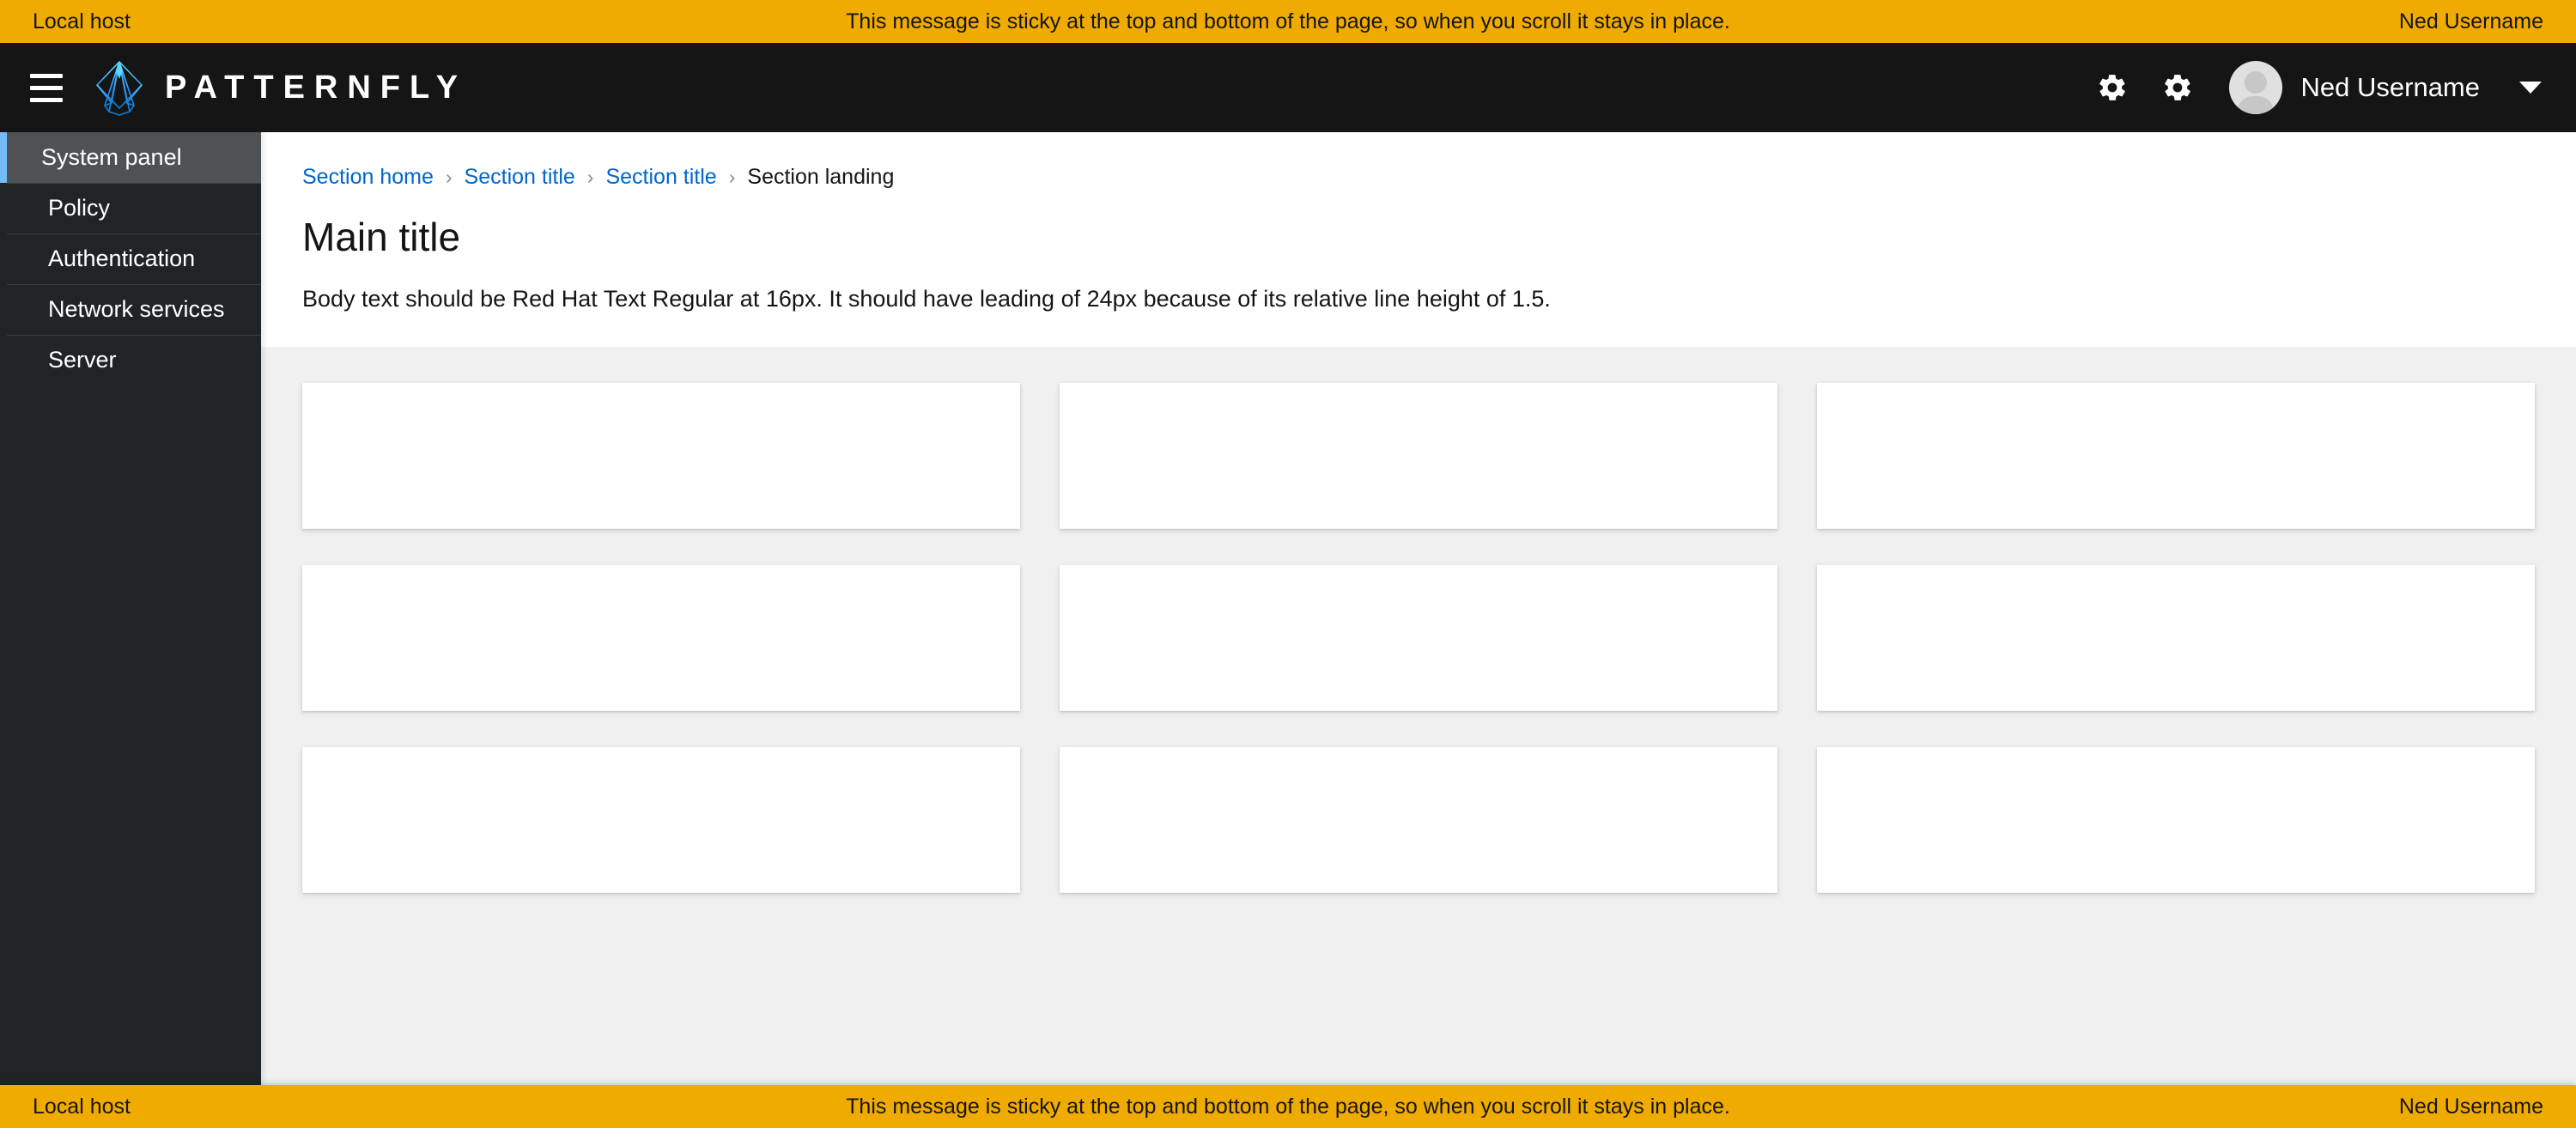  What do you see at coordinates (2255, 87) in the screenshot?
I see `avatar-icon` at bounding box center [2255, 87].